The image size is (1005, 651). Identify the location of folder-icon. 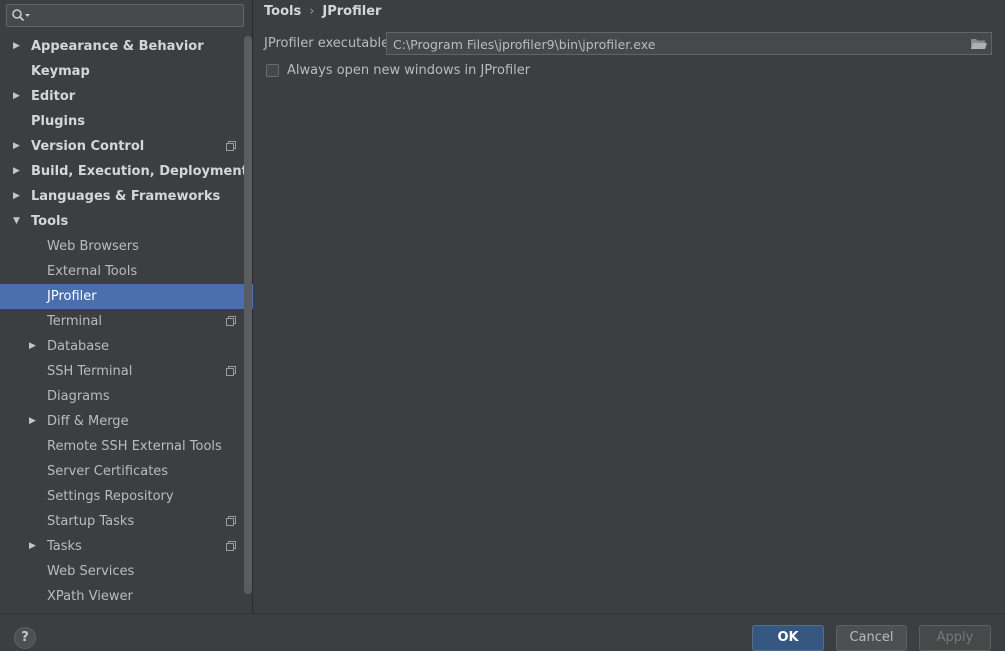
(979, 43).